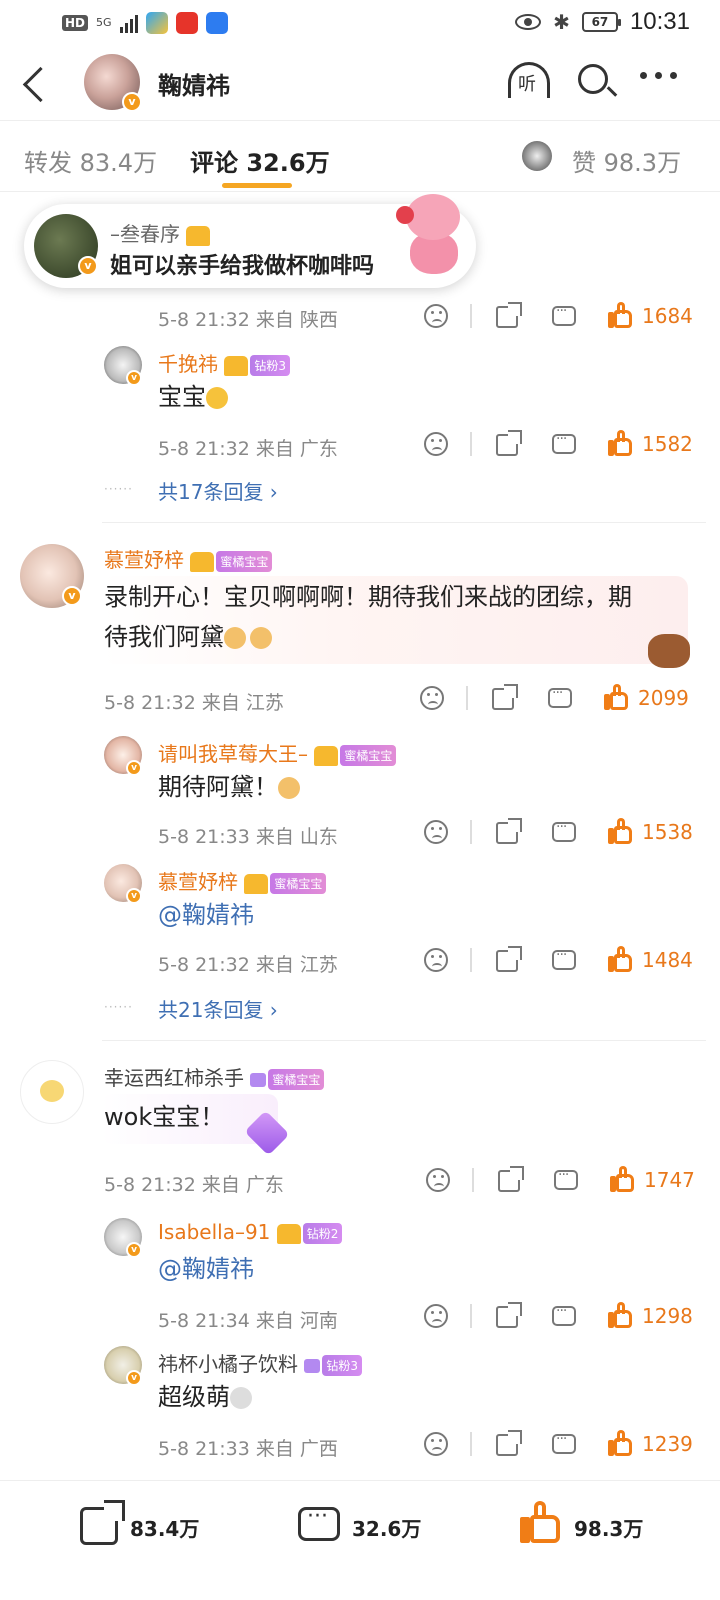 This screenshot has height=1600, width=720. Describe the element at coordinates (164, 637) in the screenshot. I see `comment-text-line2-content: 待我们阿黛` at that location.